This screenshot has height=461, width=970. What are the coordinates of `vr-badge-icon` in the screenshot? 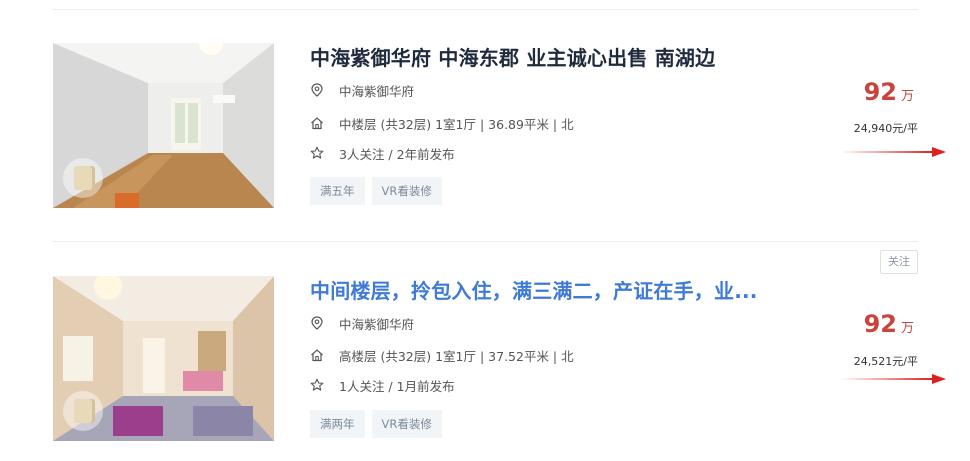 It's located at (83, 411).